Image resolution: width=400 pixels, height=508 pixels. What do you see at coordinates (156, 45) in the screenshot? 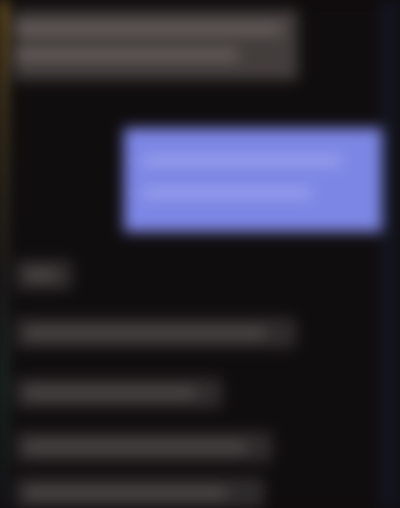
I see `header-block` at bounding box center [156, 45].